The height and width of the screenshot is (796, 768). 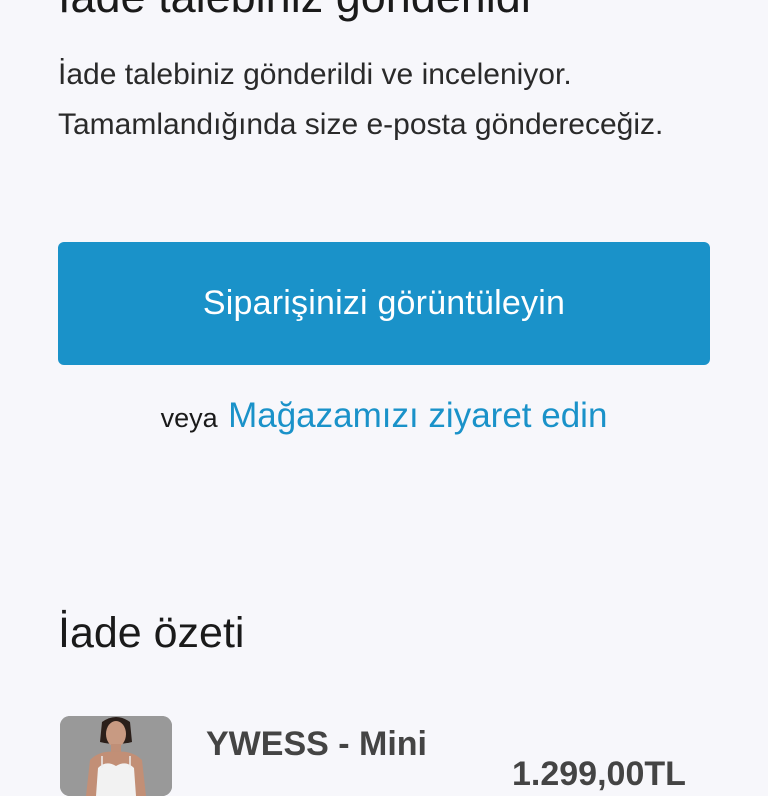 I want to click on product-photo-icon, so click(x=116, y=756).